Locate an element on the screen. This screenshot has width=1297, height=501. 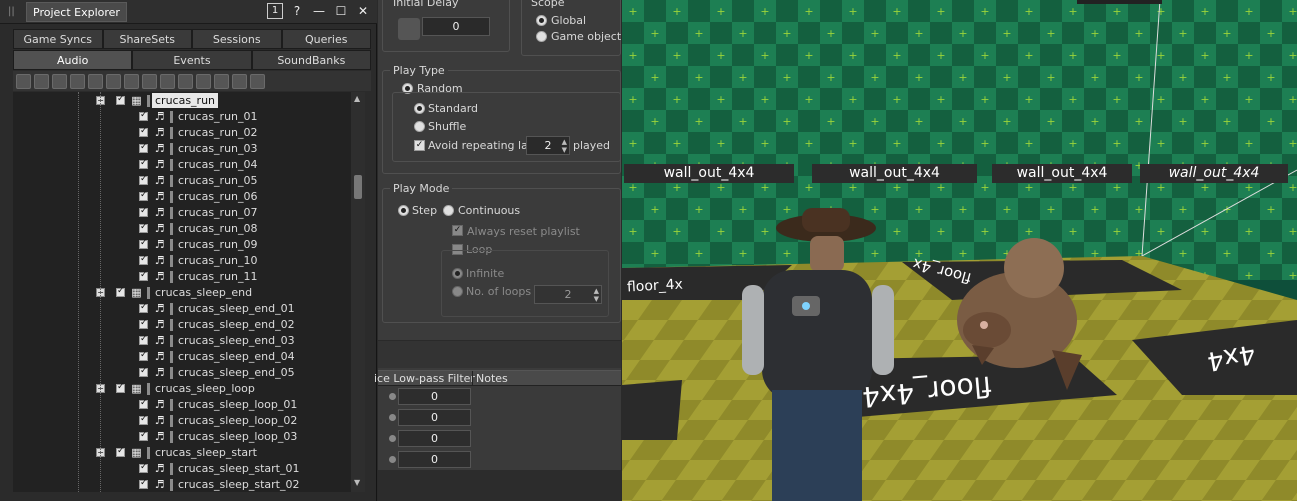
maximize-icon: ☐ is located at coordinates (341, 11).